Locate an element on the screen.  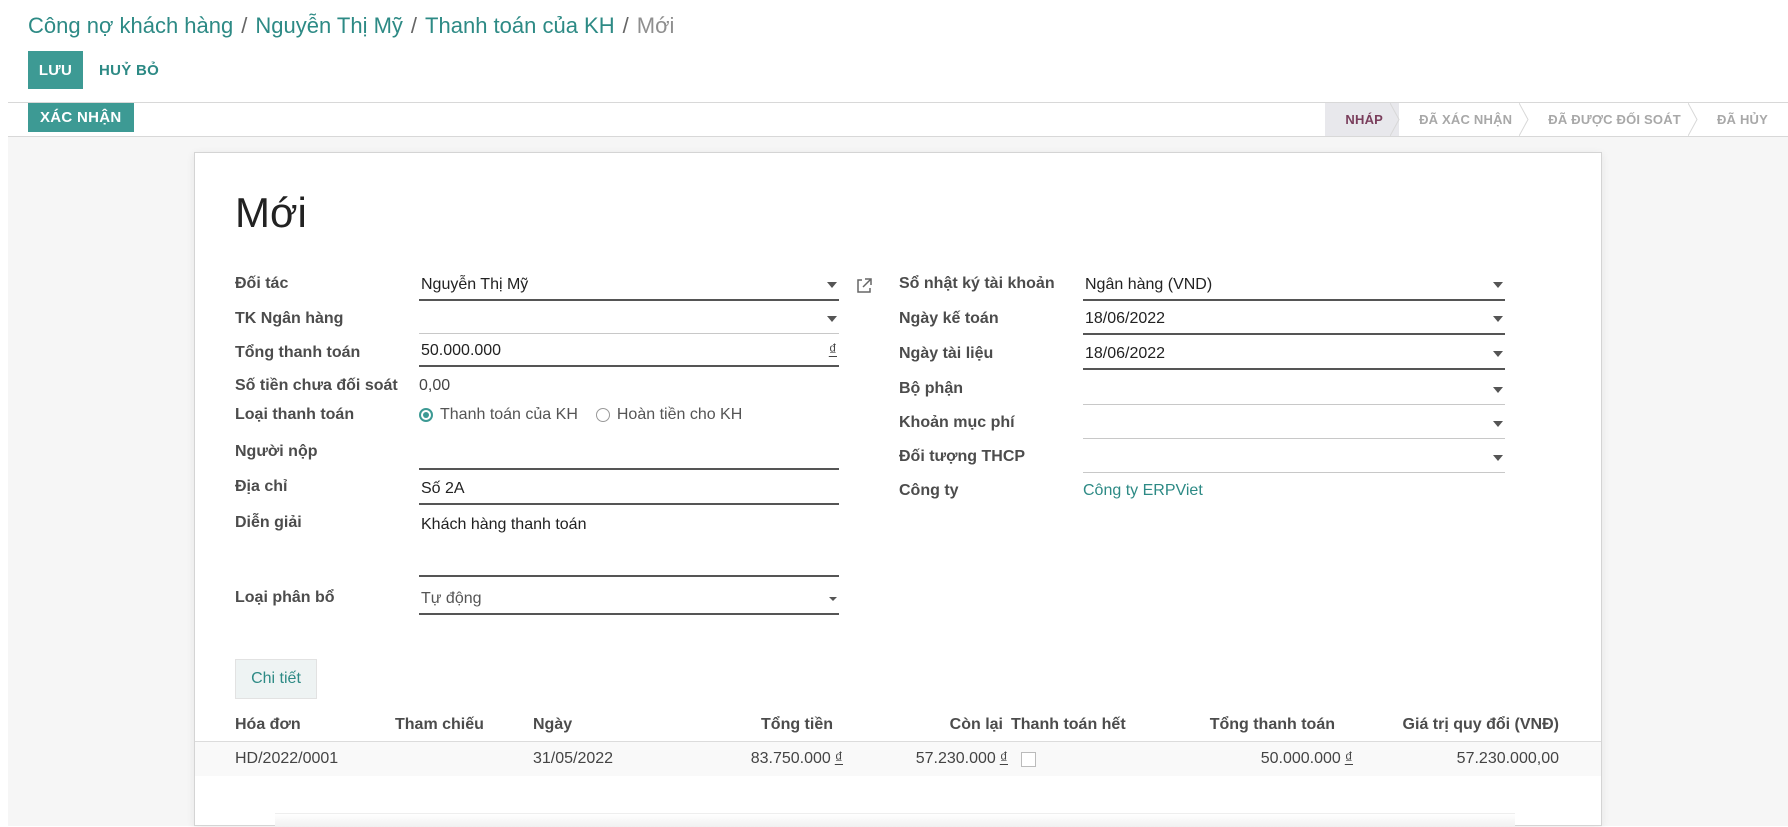
allocation-type-label: Loại phân bổ is located at coordinates (285, 597).